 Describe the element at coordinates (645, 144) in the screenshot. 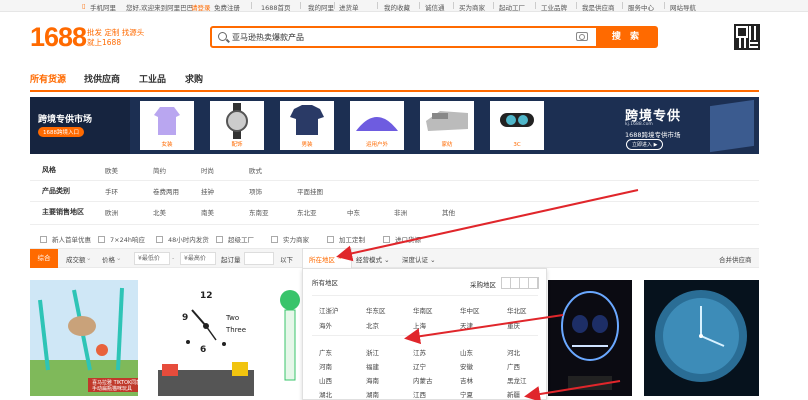

I see `banner-enter-button: 立即进入 ▶` at that location.